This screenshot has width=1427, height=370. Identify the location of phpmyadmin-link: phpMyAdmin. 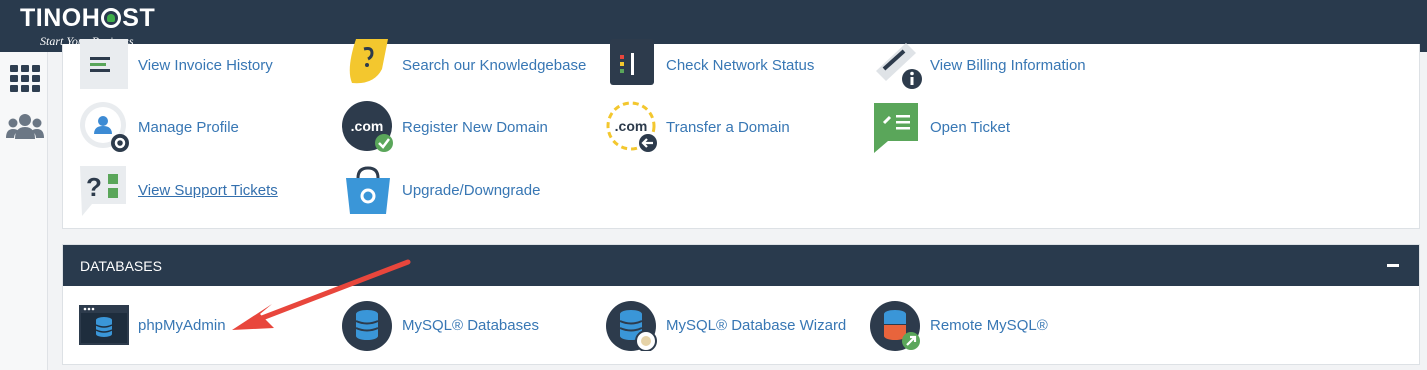
(152, 325).